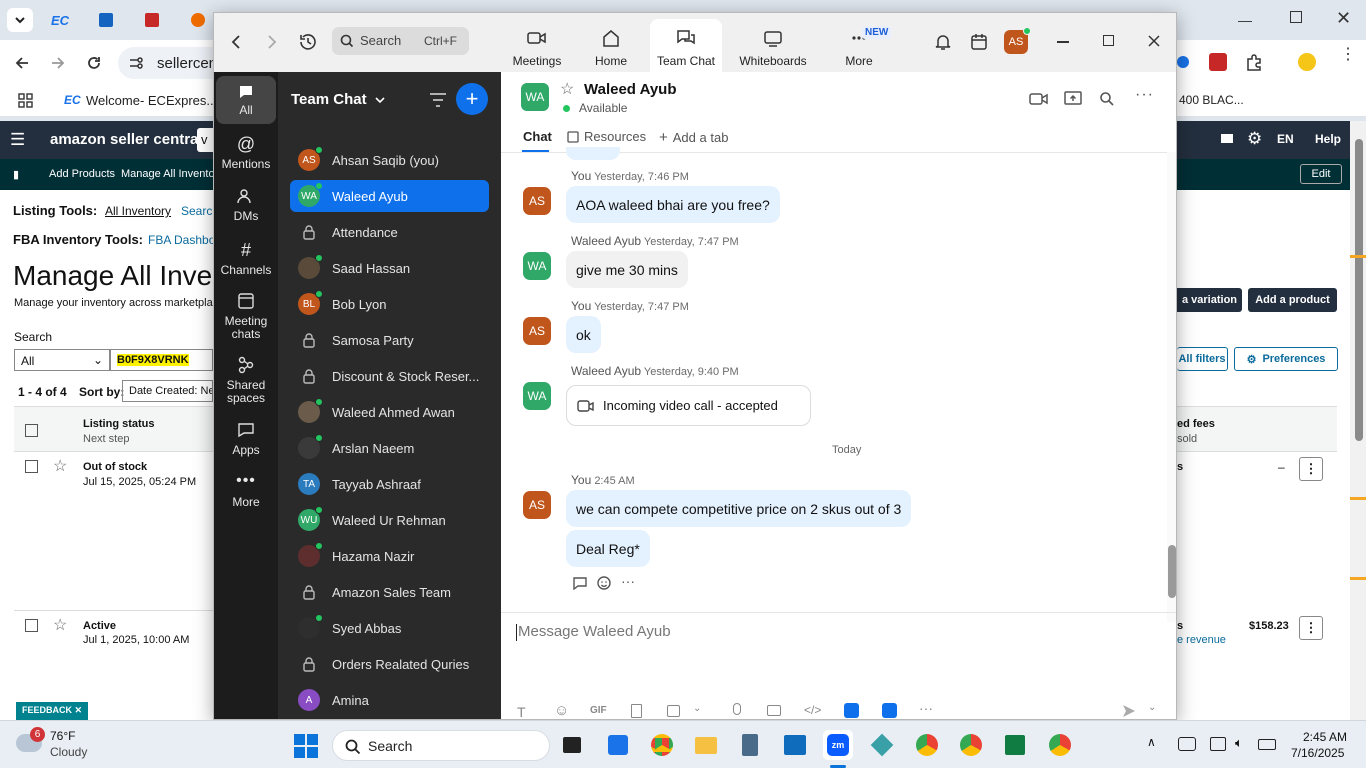  I want to click on zoom-search-bar: Search Ctrl+F, so click(400, 41).